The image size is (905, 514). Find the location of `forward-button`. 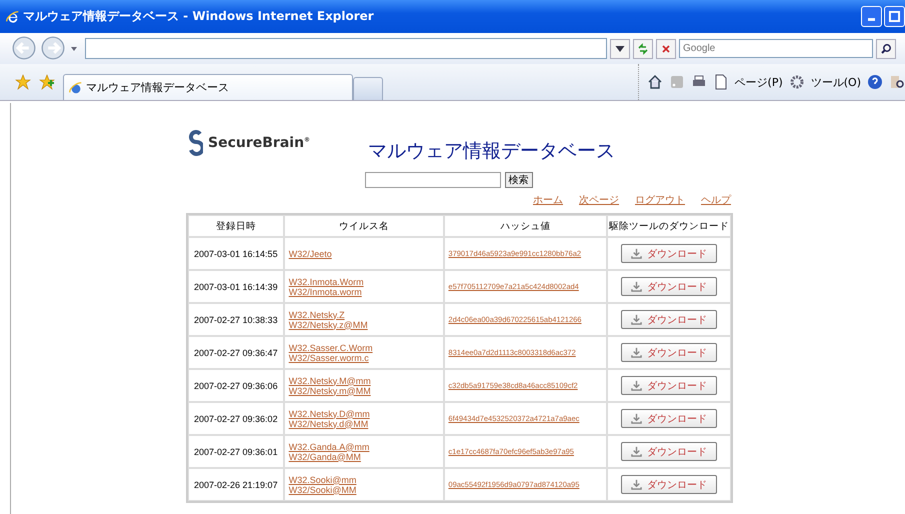

forward-button is located at coordinates (54, 49).